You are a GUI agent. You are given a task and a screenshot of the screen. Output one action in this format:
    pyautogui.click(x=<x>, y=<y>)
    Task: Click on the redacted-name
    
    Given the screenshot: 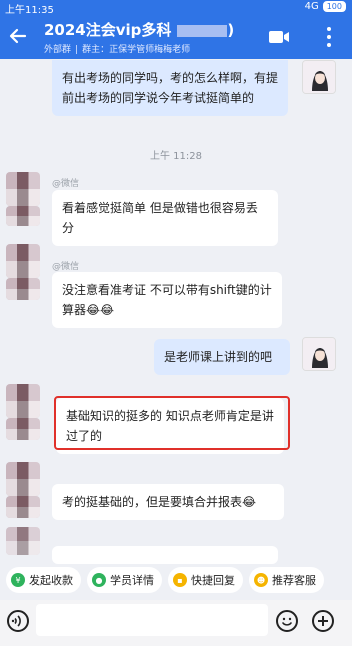 What is the action you would take?
    pyautogui.click(x=202, y=30)
    